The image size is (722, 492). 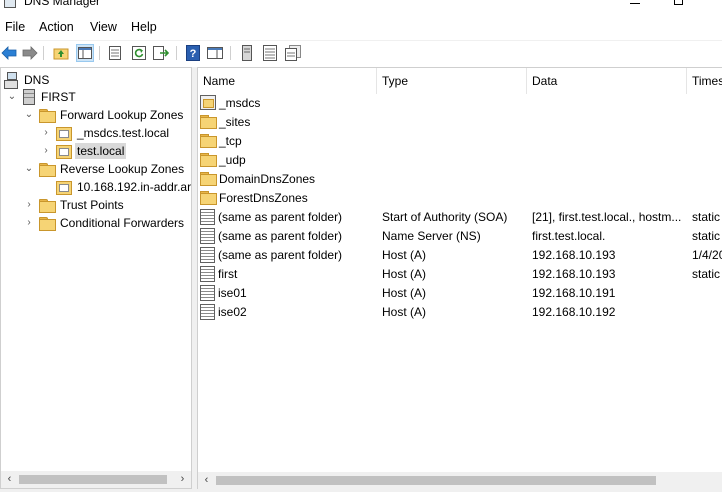 I want to click on cell-name: ise02, so click(x=288, y=312).